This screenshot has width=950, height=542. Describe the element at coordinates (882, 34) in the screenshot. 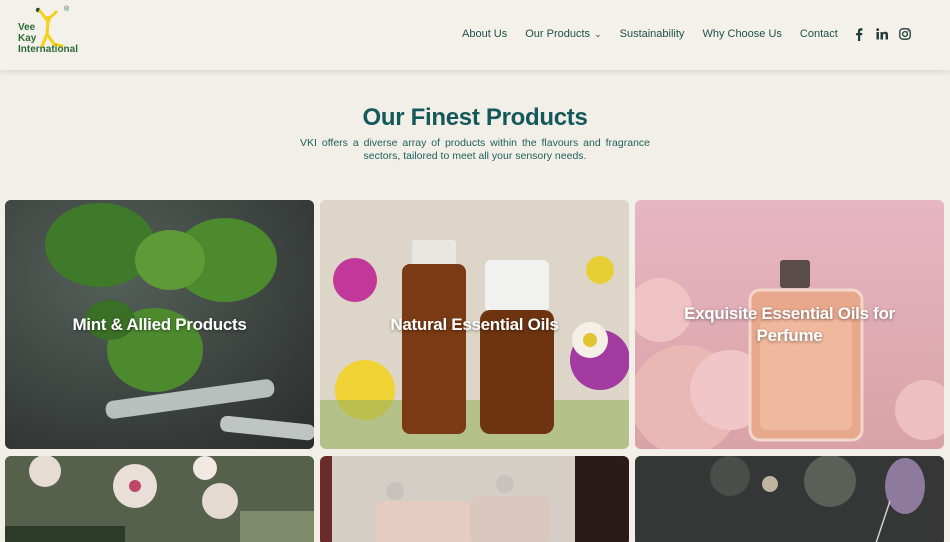

I see `linkedin-icon` at that location.